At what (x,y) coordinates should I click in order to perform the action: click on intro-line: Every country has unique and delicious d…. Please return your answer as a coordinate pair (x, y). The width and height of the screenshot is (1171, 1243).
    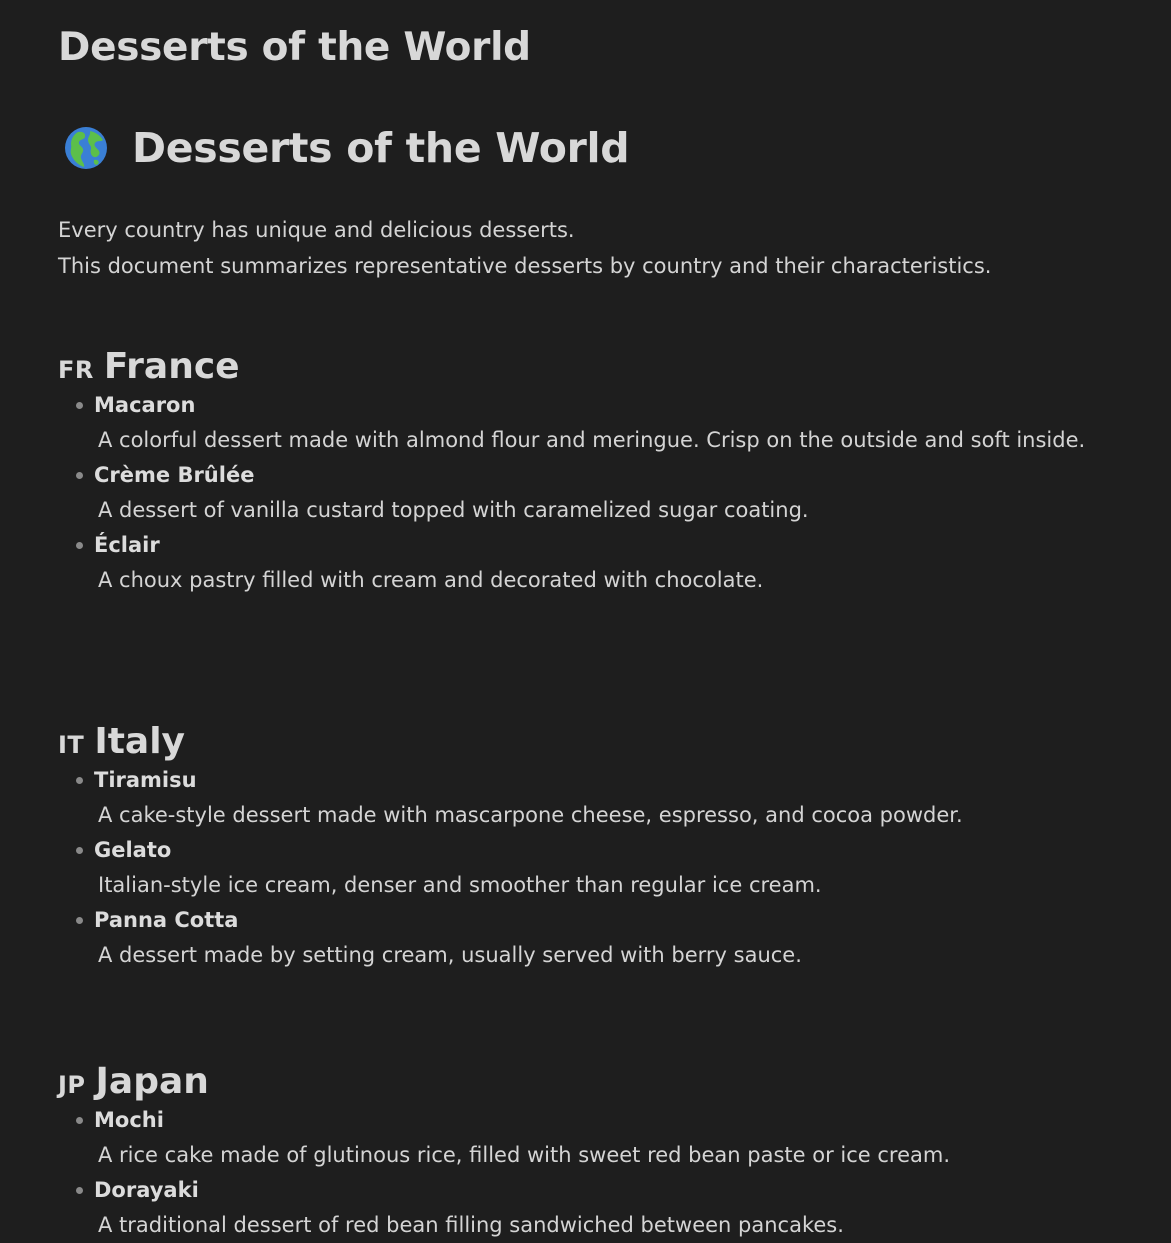
    Looking at the image, I should click on (316, 230).